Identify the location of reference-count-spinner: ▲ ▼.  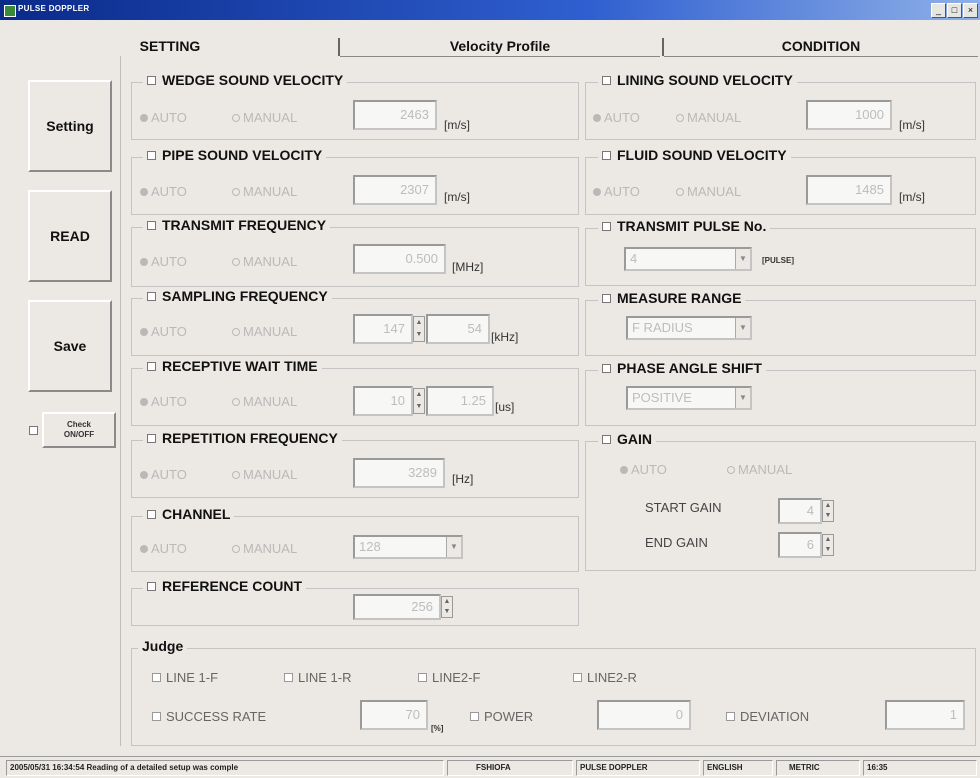
(447, 607).